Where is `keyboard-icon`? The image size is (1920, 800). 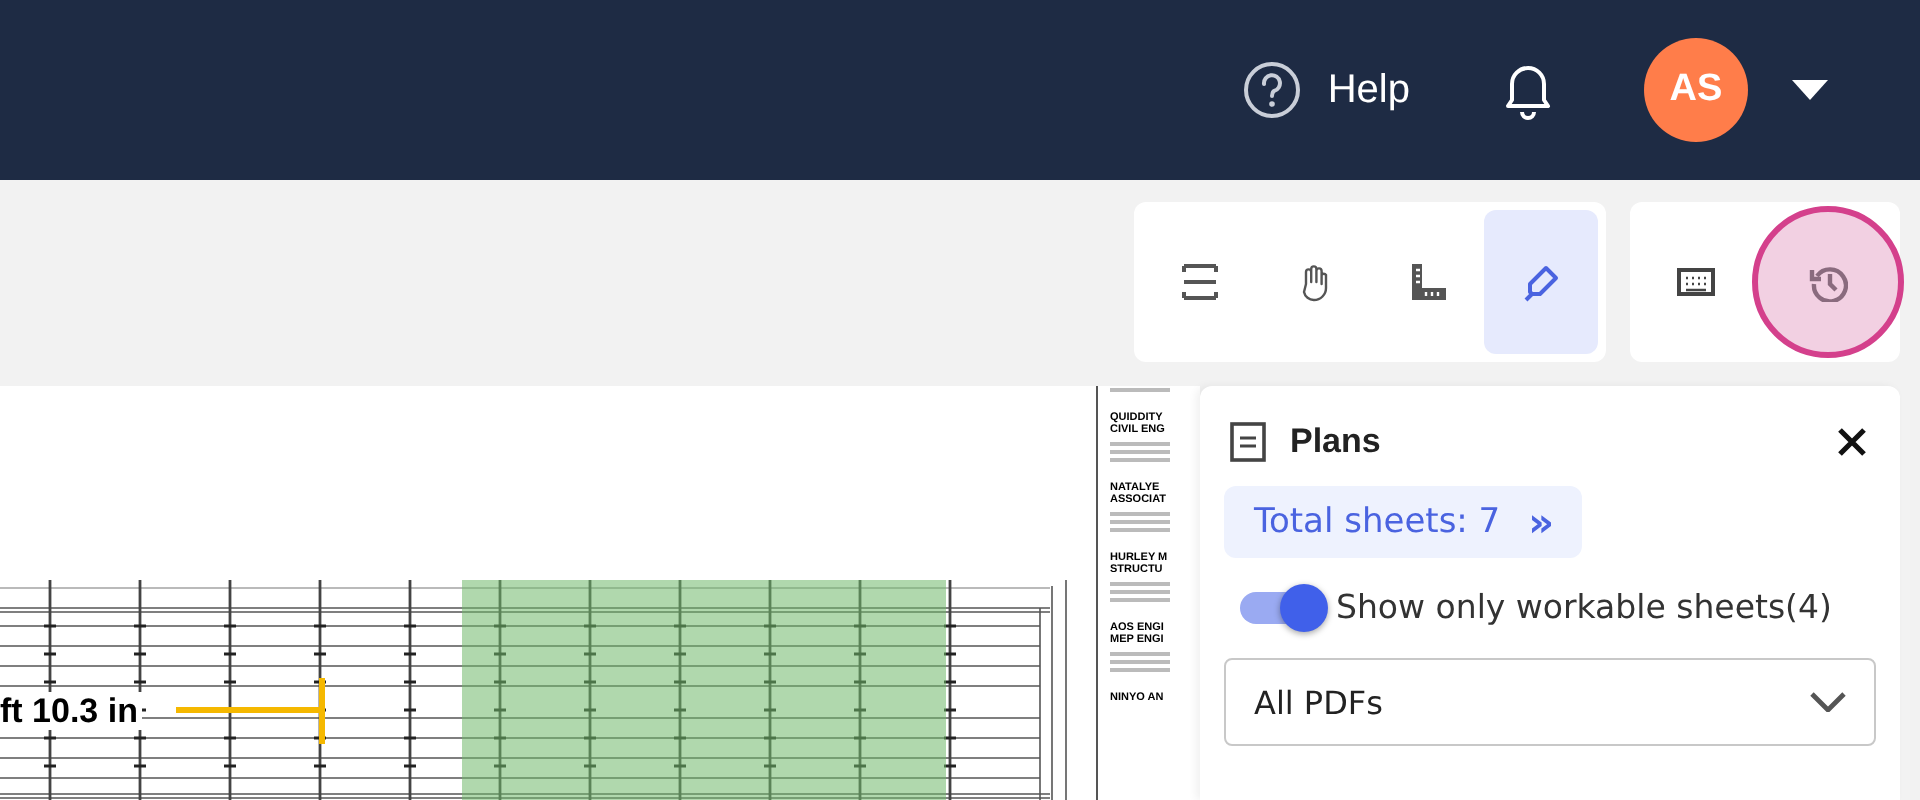
keyboard-icon is located at coordinates (1695, 282).